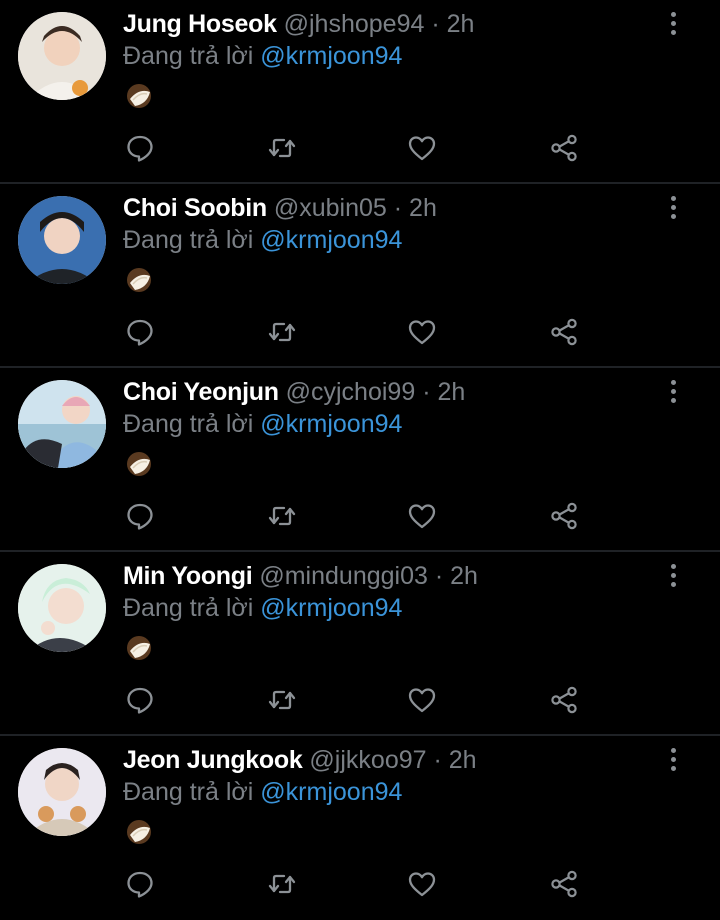 The width and height of the screenshot is (720, 920). What do you see at coordinates (367, 760) in the screenshot?
I see `user-handle: @jjkkoo97` at bounding box center [367, 760].